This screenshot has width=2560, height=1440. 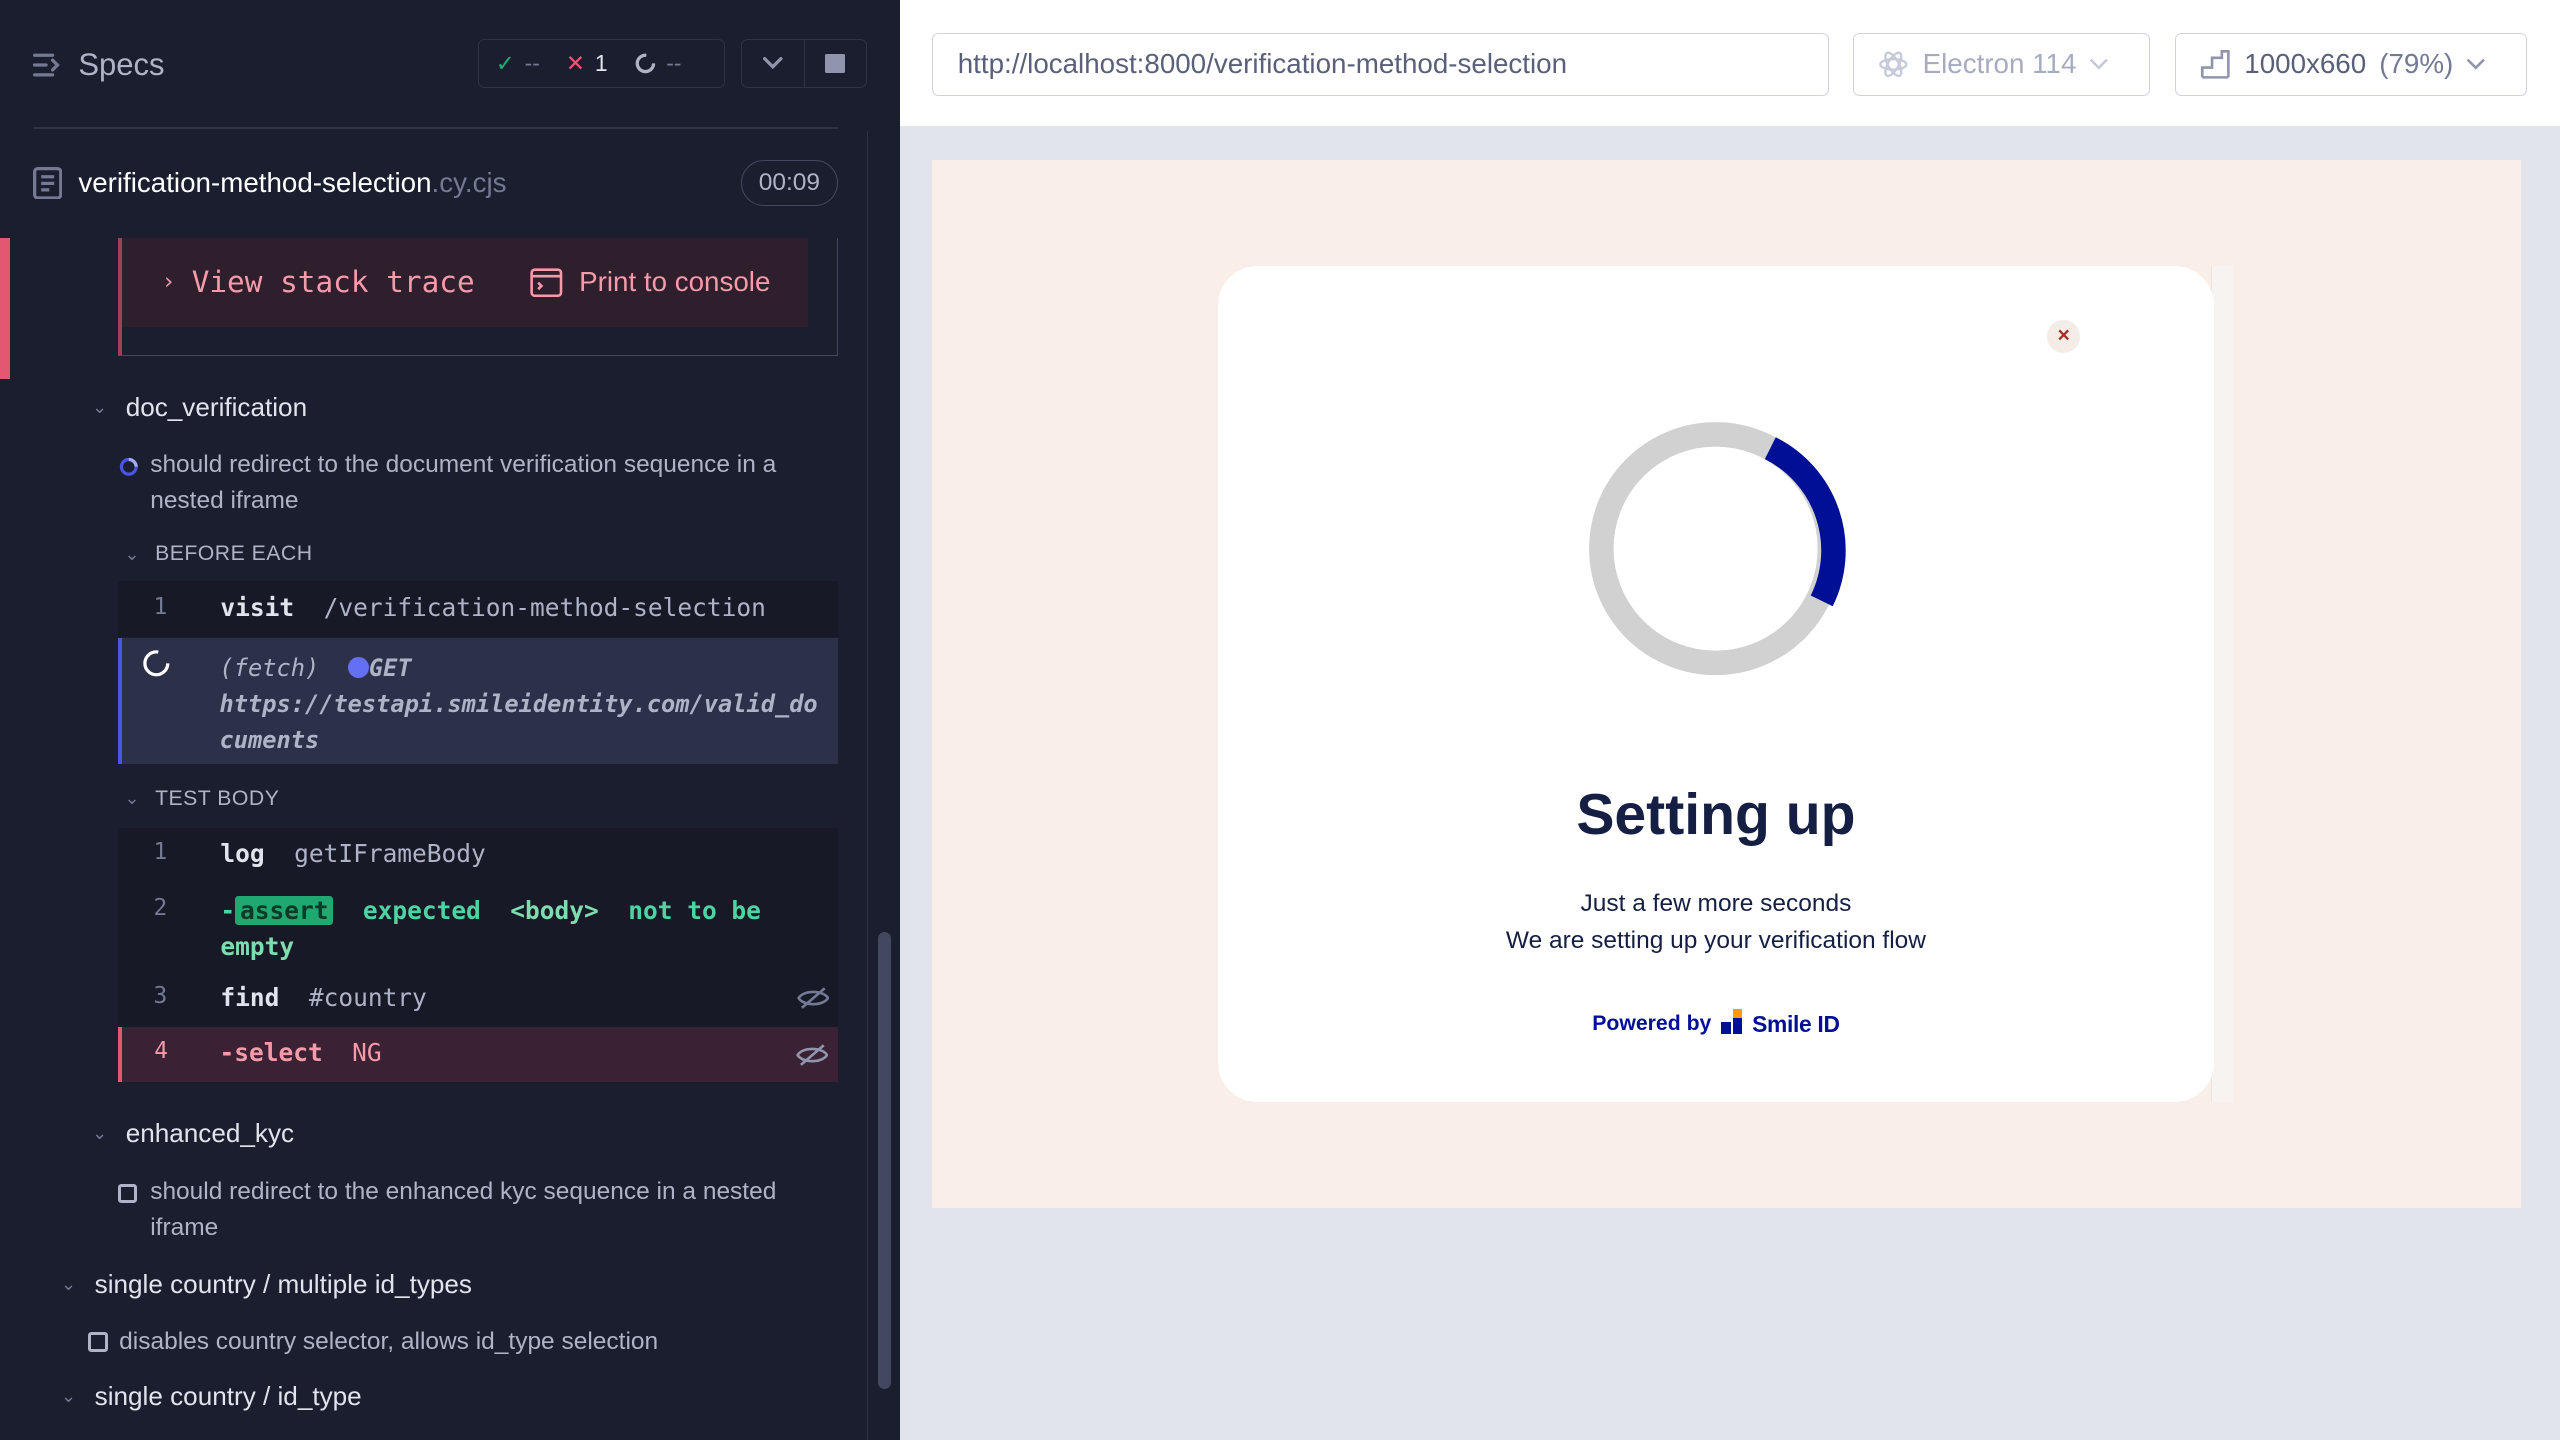 What do you see at coordinates (1716, 1023) in the screenshot?
I see `powered-by: Powered by Smile ID` at bounding box center [1716, 1023].